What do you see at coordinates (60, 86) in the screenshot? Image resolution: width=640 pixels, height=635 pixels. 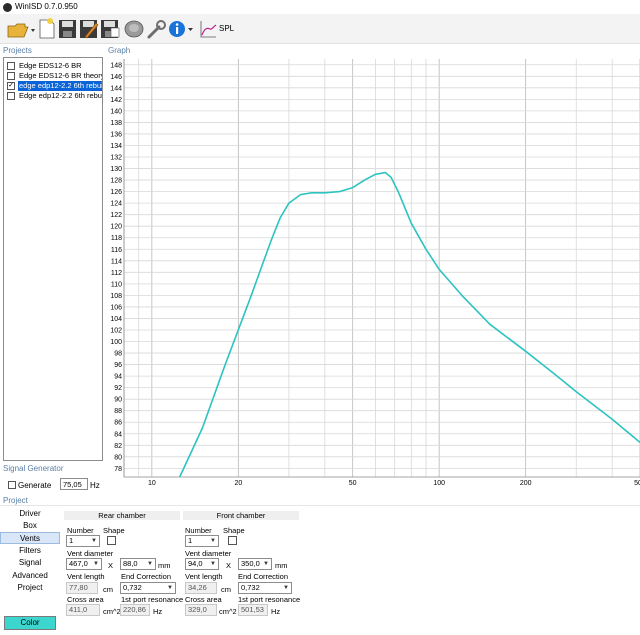 I see `project-label: edge edp12-2.2 6th rebuild` at bounding box center [60, 86].